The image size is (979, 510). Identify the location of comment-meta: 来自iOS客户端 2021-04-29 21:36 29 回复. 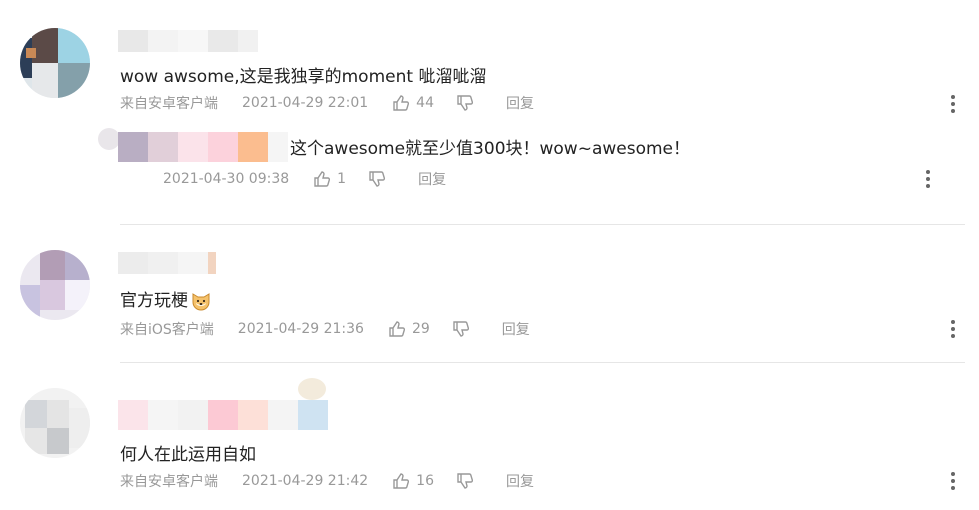
(325, 329).